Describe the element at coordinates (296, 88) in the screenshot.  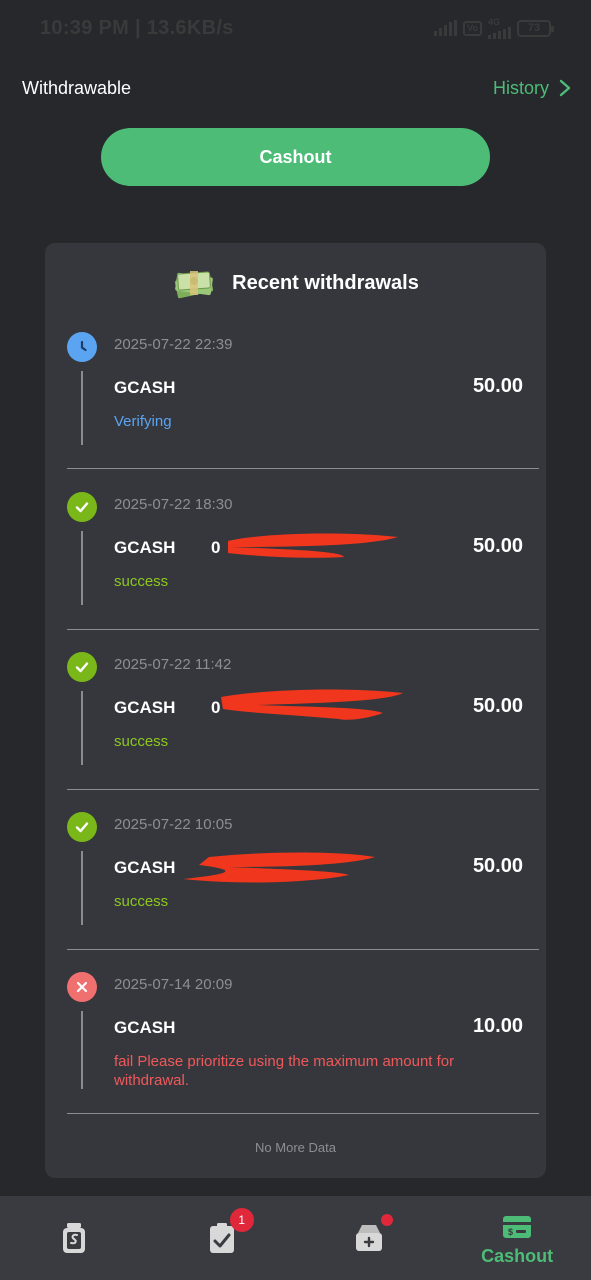
I see `header: Withdrawable History` at that location.